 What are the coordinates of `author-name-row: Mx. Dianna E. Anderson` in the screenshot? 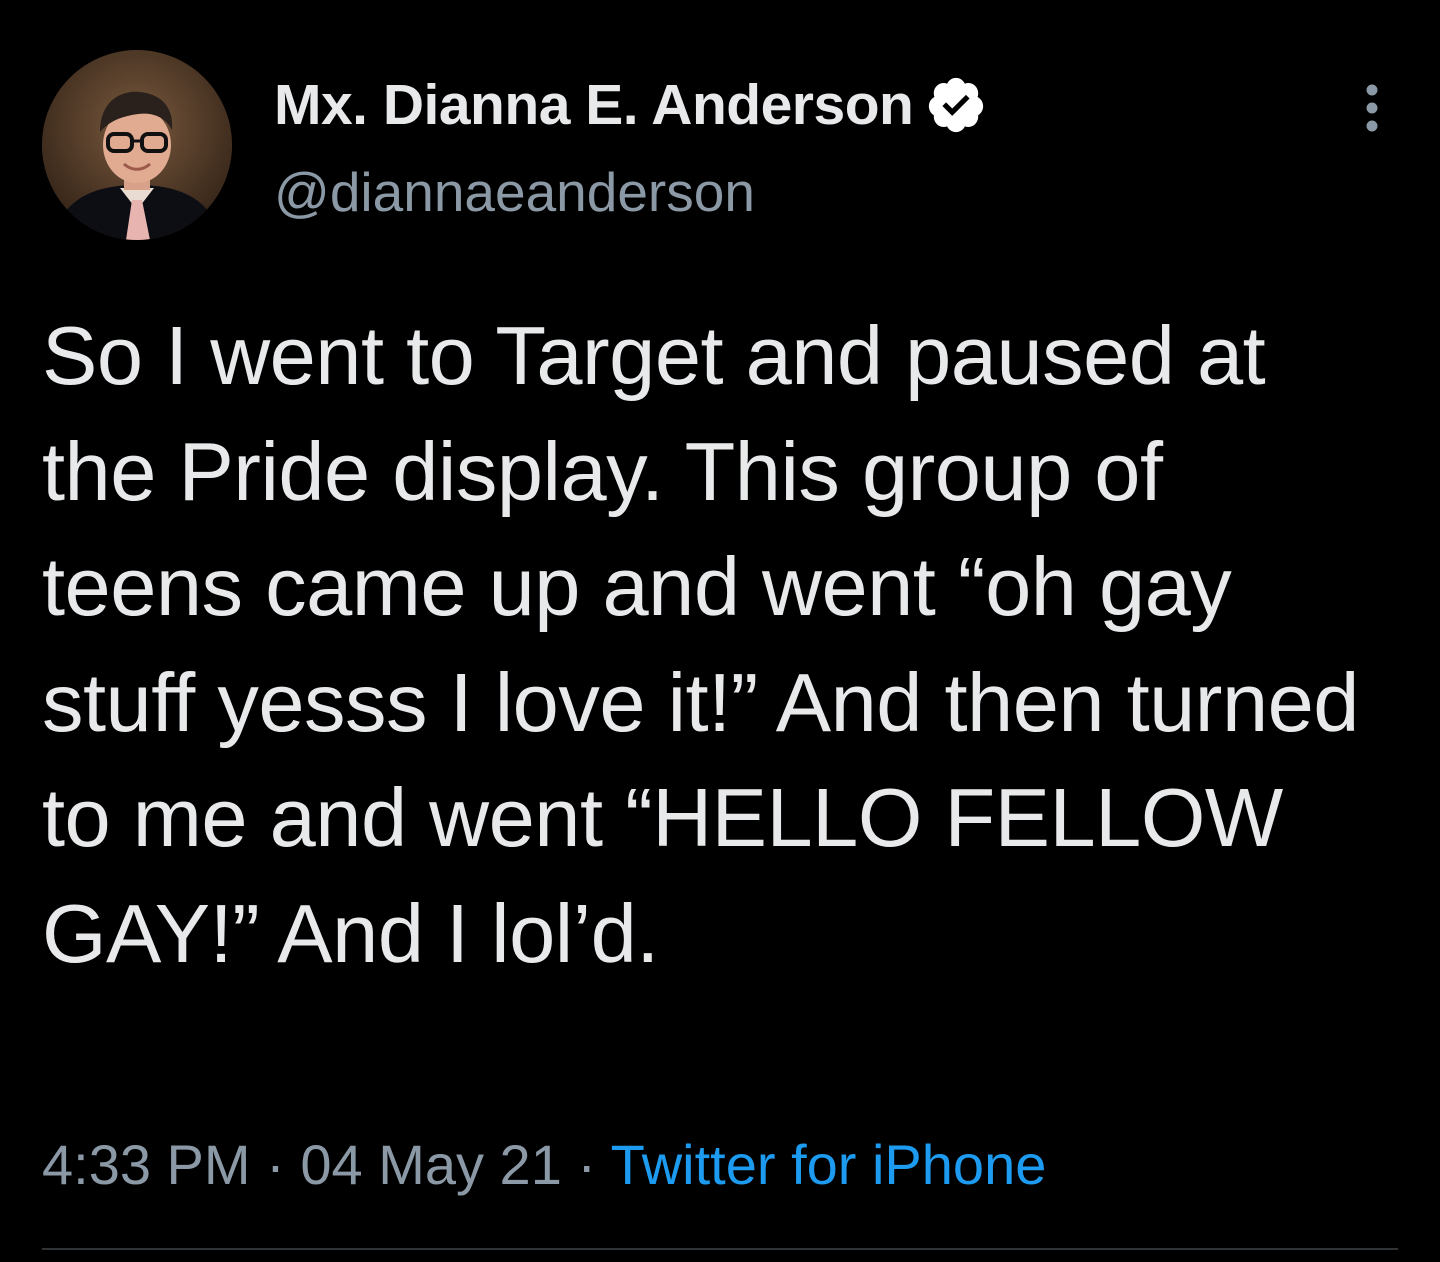 It's located at (630, 105).